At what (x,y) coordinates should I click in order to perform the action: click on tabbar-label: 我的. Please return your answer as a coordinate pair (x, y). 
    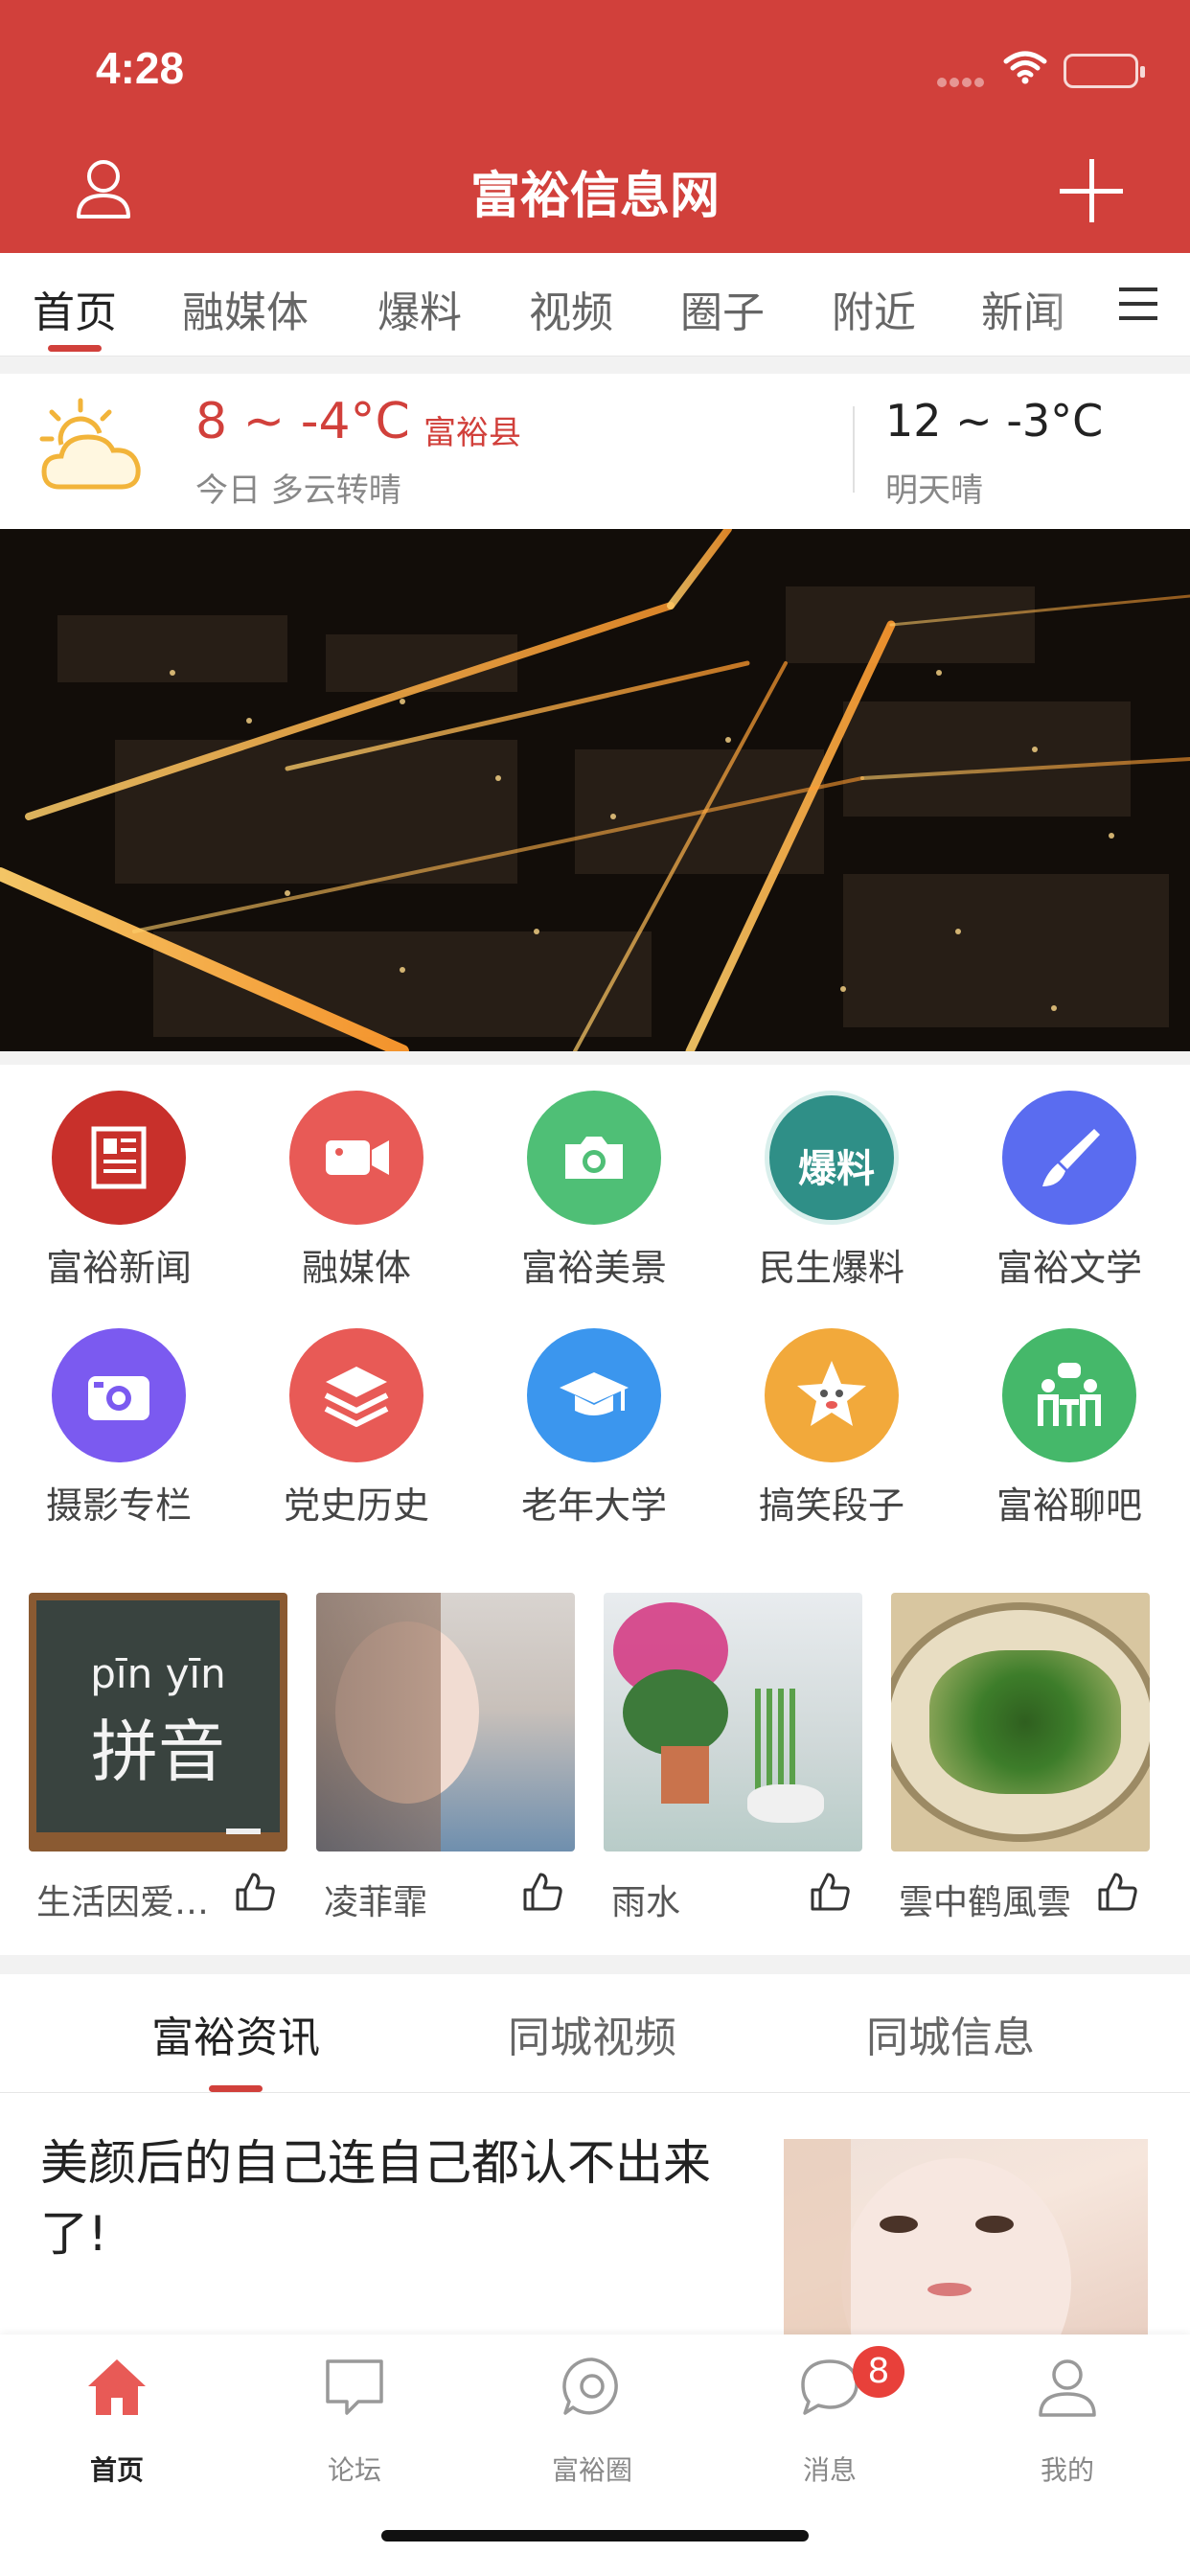
    Looking at the image, I should click on (1067, 2470).